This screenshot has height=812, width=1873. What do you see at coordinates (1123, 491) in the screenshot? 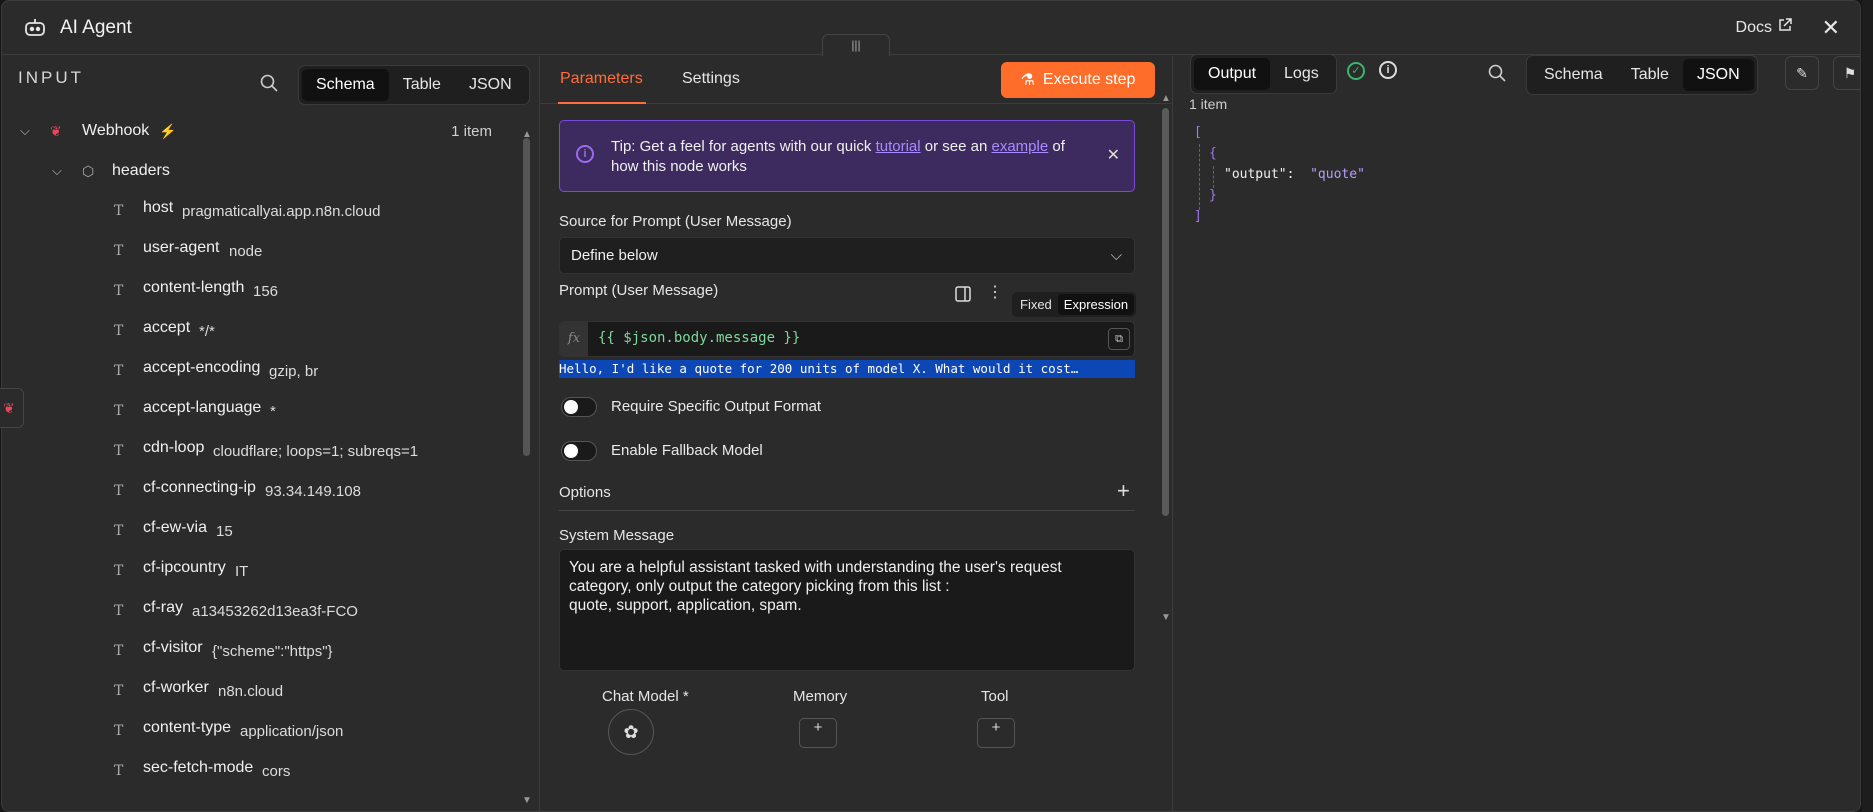
I see `add-option-icon: +` at bounding box center [1123, 491].